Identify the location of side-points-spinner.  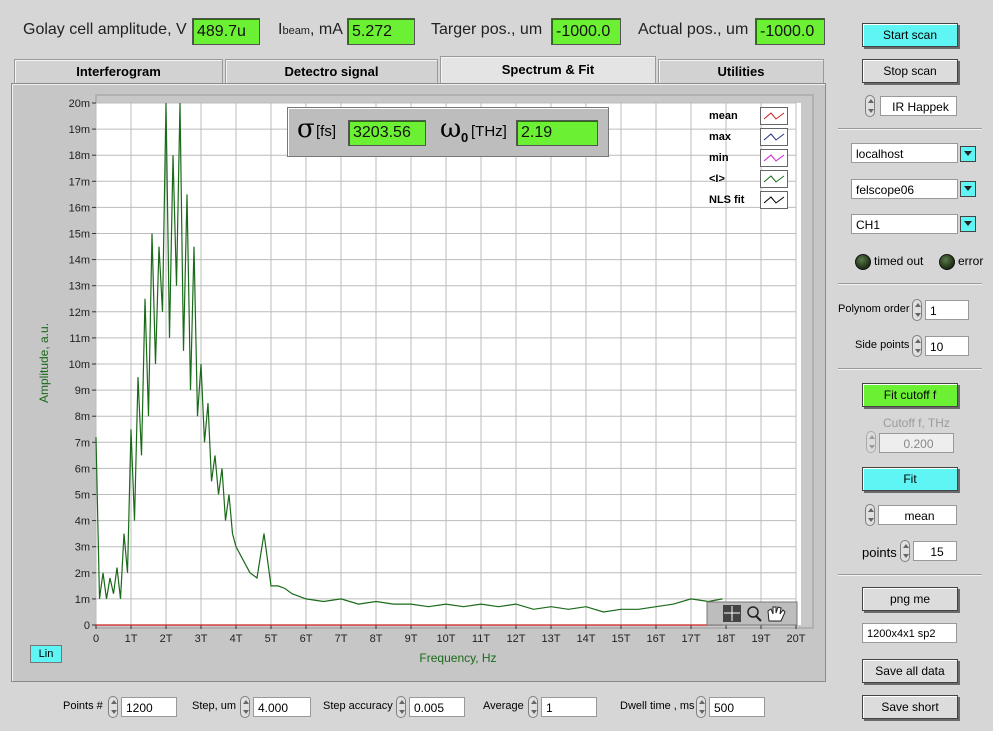
(917, 346).